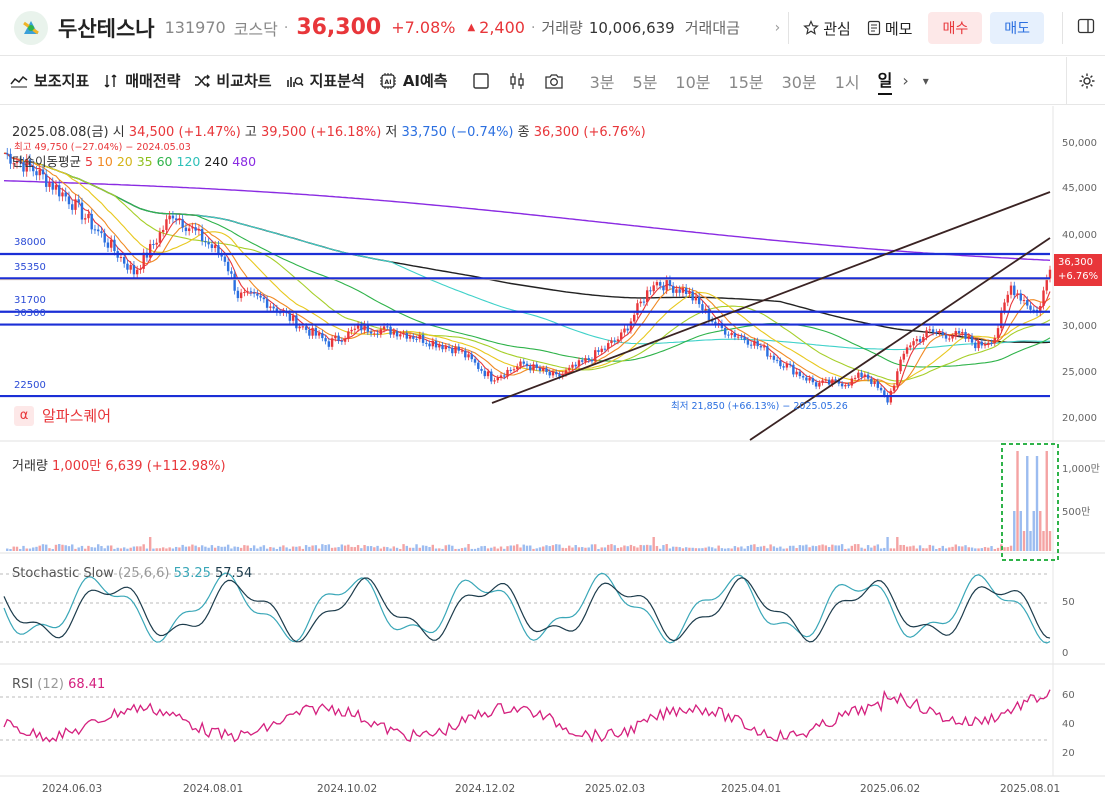 The width and height of the screenshot is (1105, 800). I want to click on camera-icon, so click(554, 81).